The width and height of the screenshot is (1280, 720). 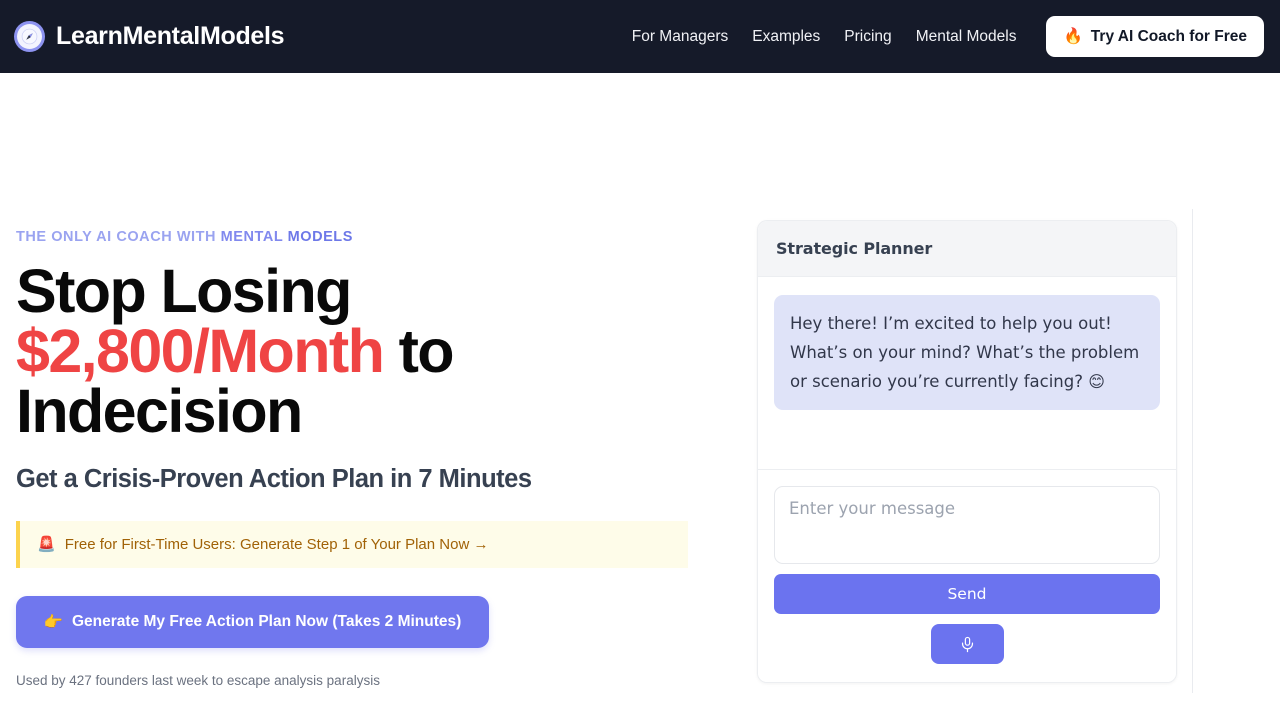 What do you see at coordinates (854, 248) in the screenshot?
I see `chat-title: Strategic Planner` at bounding box center [854, 248].